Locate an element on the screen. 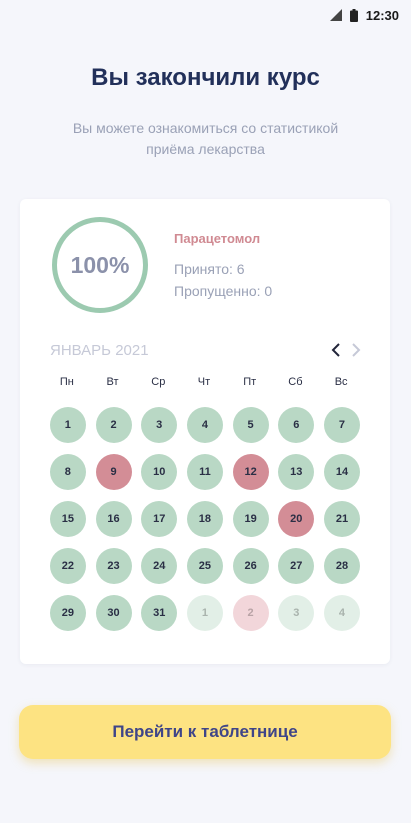 This screenshot has width=411, height=823. weekday-header: Пн Вт Ср Чт Пт Сб Вс is located at coordinates (204, 382).